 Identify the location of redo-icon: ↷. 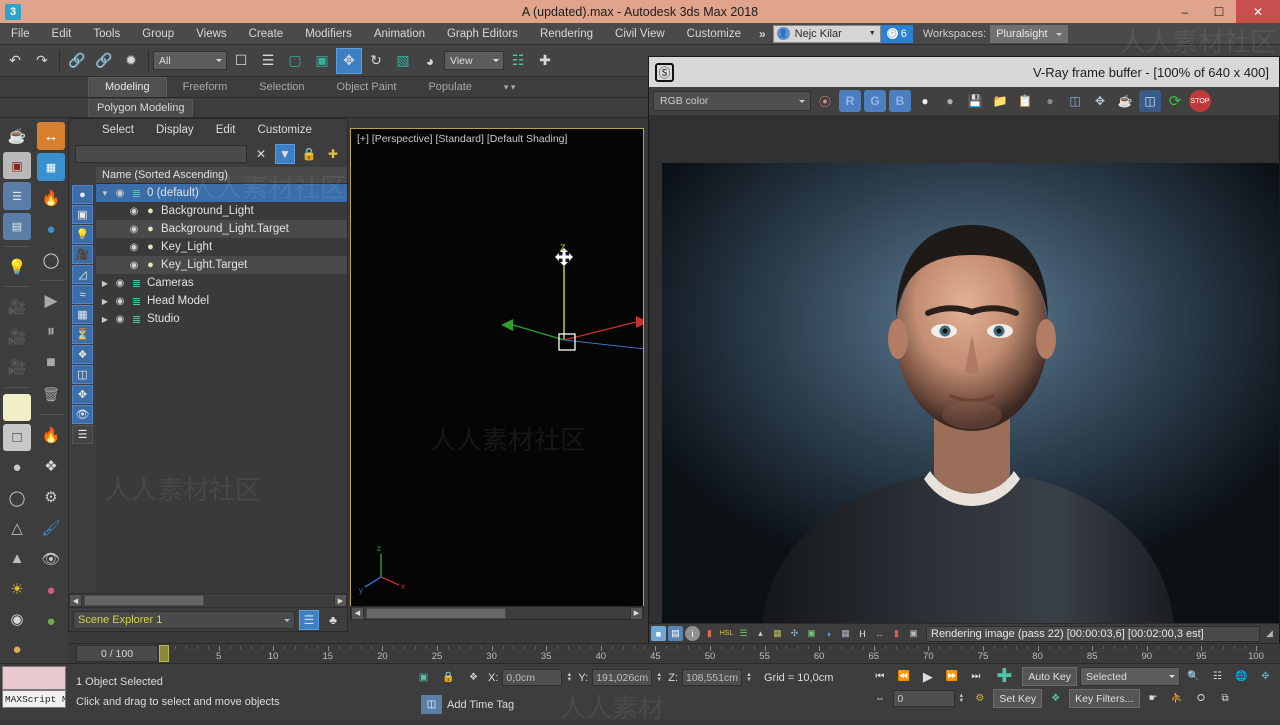
(42, 61).